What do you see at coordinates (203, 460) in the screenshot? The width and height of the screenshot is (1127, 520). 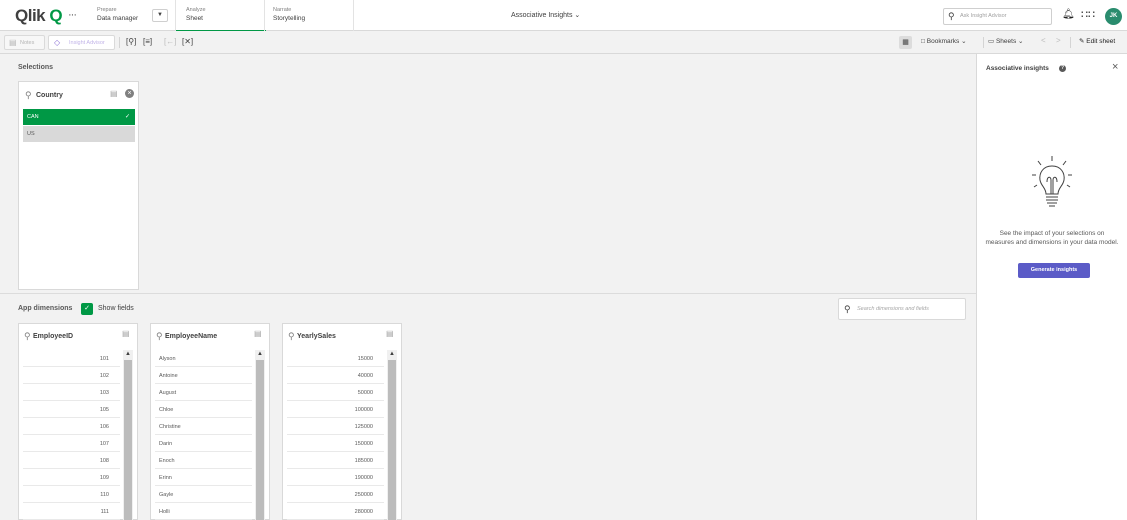 I see `list-item: Enoch` at bounding box center [203, 460].